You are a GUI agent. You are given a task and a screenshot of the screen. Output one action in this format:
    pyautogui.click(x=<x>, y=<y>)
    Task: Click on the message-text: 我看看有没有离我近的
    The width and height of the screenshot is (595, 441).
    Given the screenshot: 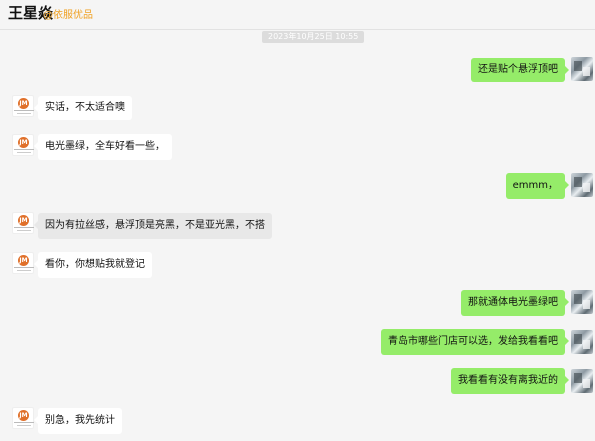 What is the action you would take?
    pyautogui.click(x=508, y=380)
    